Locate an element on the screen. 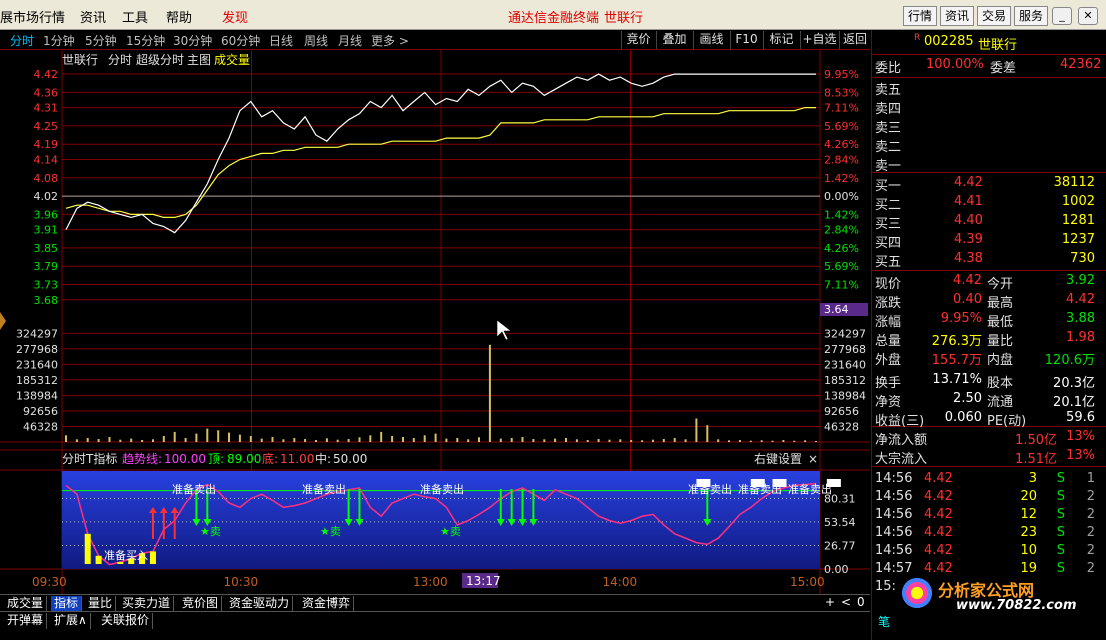  tab-day: 日线 is located at coordinates (281, 40).